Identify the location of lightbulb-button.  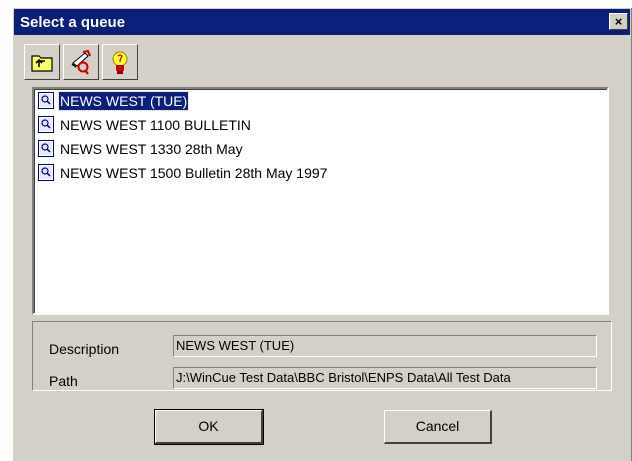
(120, 62).